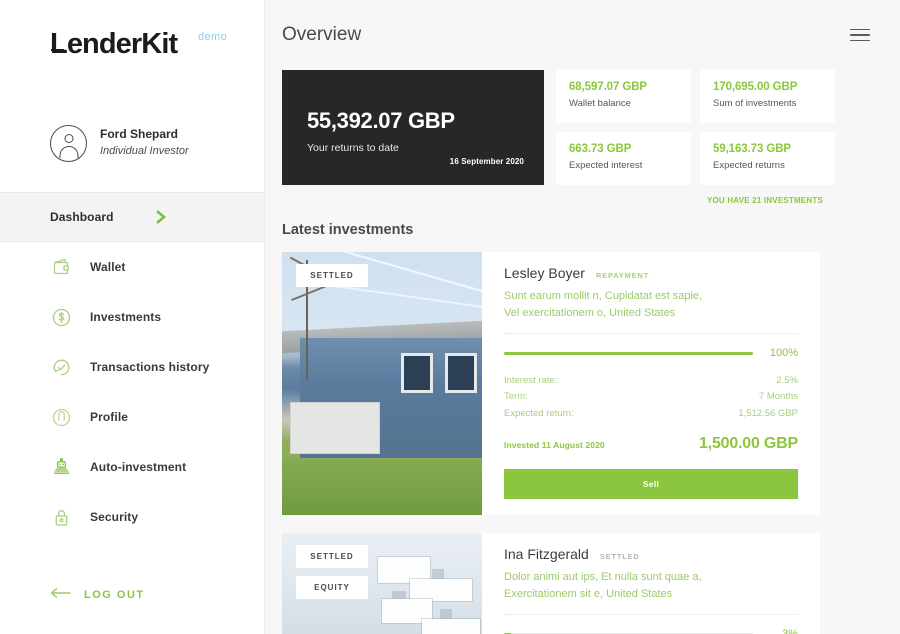 The width and height of the screenshot is (900, 634). What do you see at coordinates (132, 417) in the screenshot?
I see `sidebar-item-profile: Profile` at bounding box center [132, 417].